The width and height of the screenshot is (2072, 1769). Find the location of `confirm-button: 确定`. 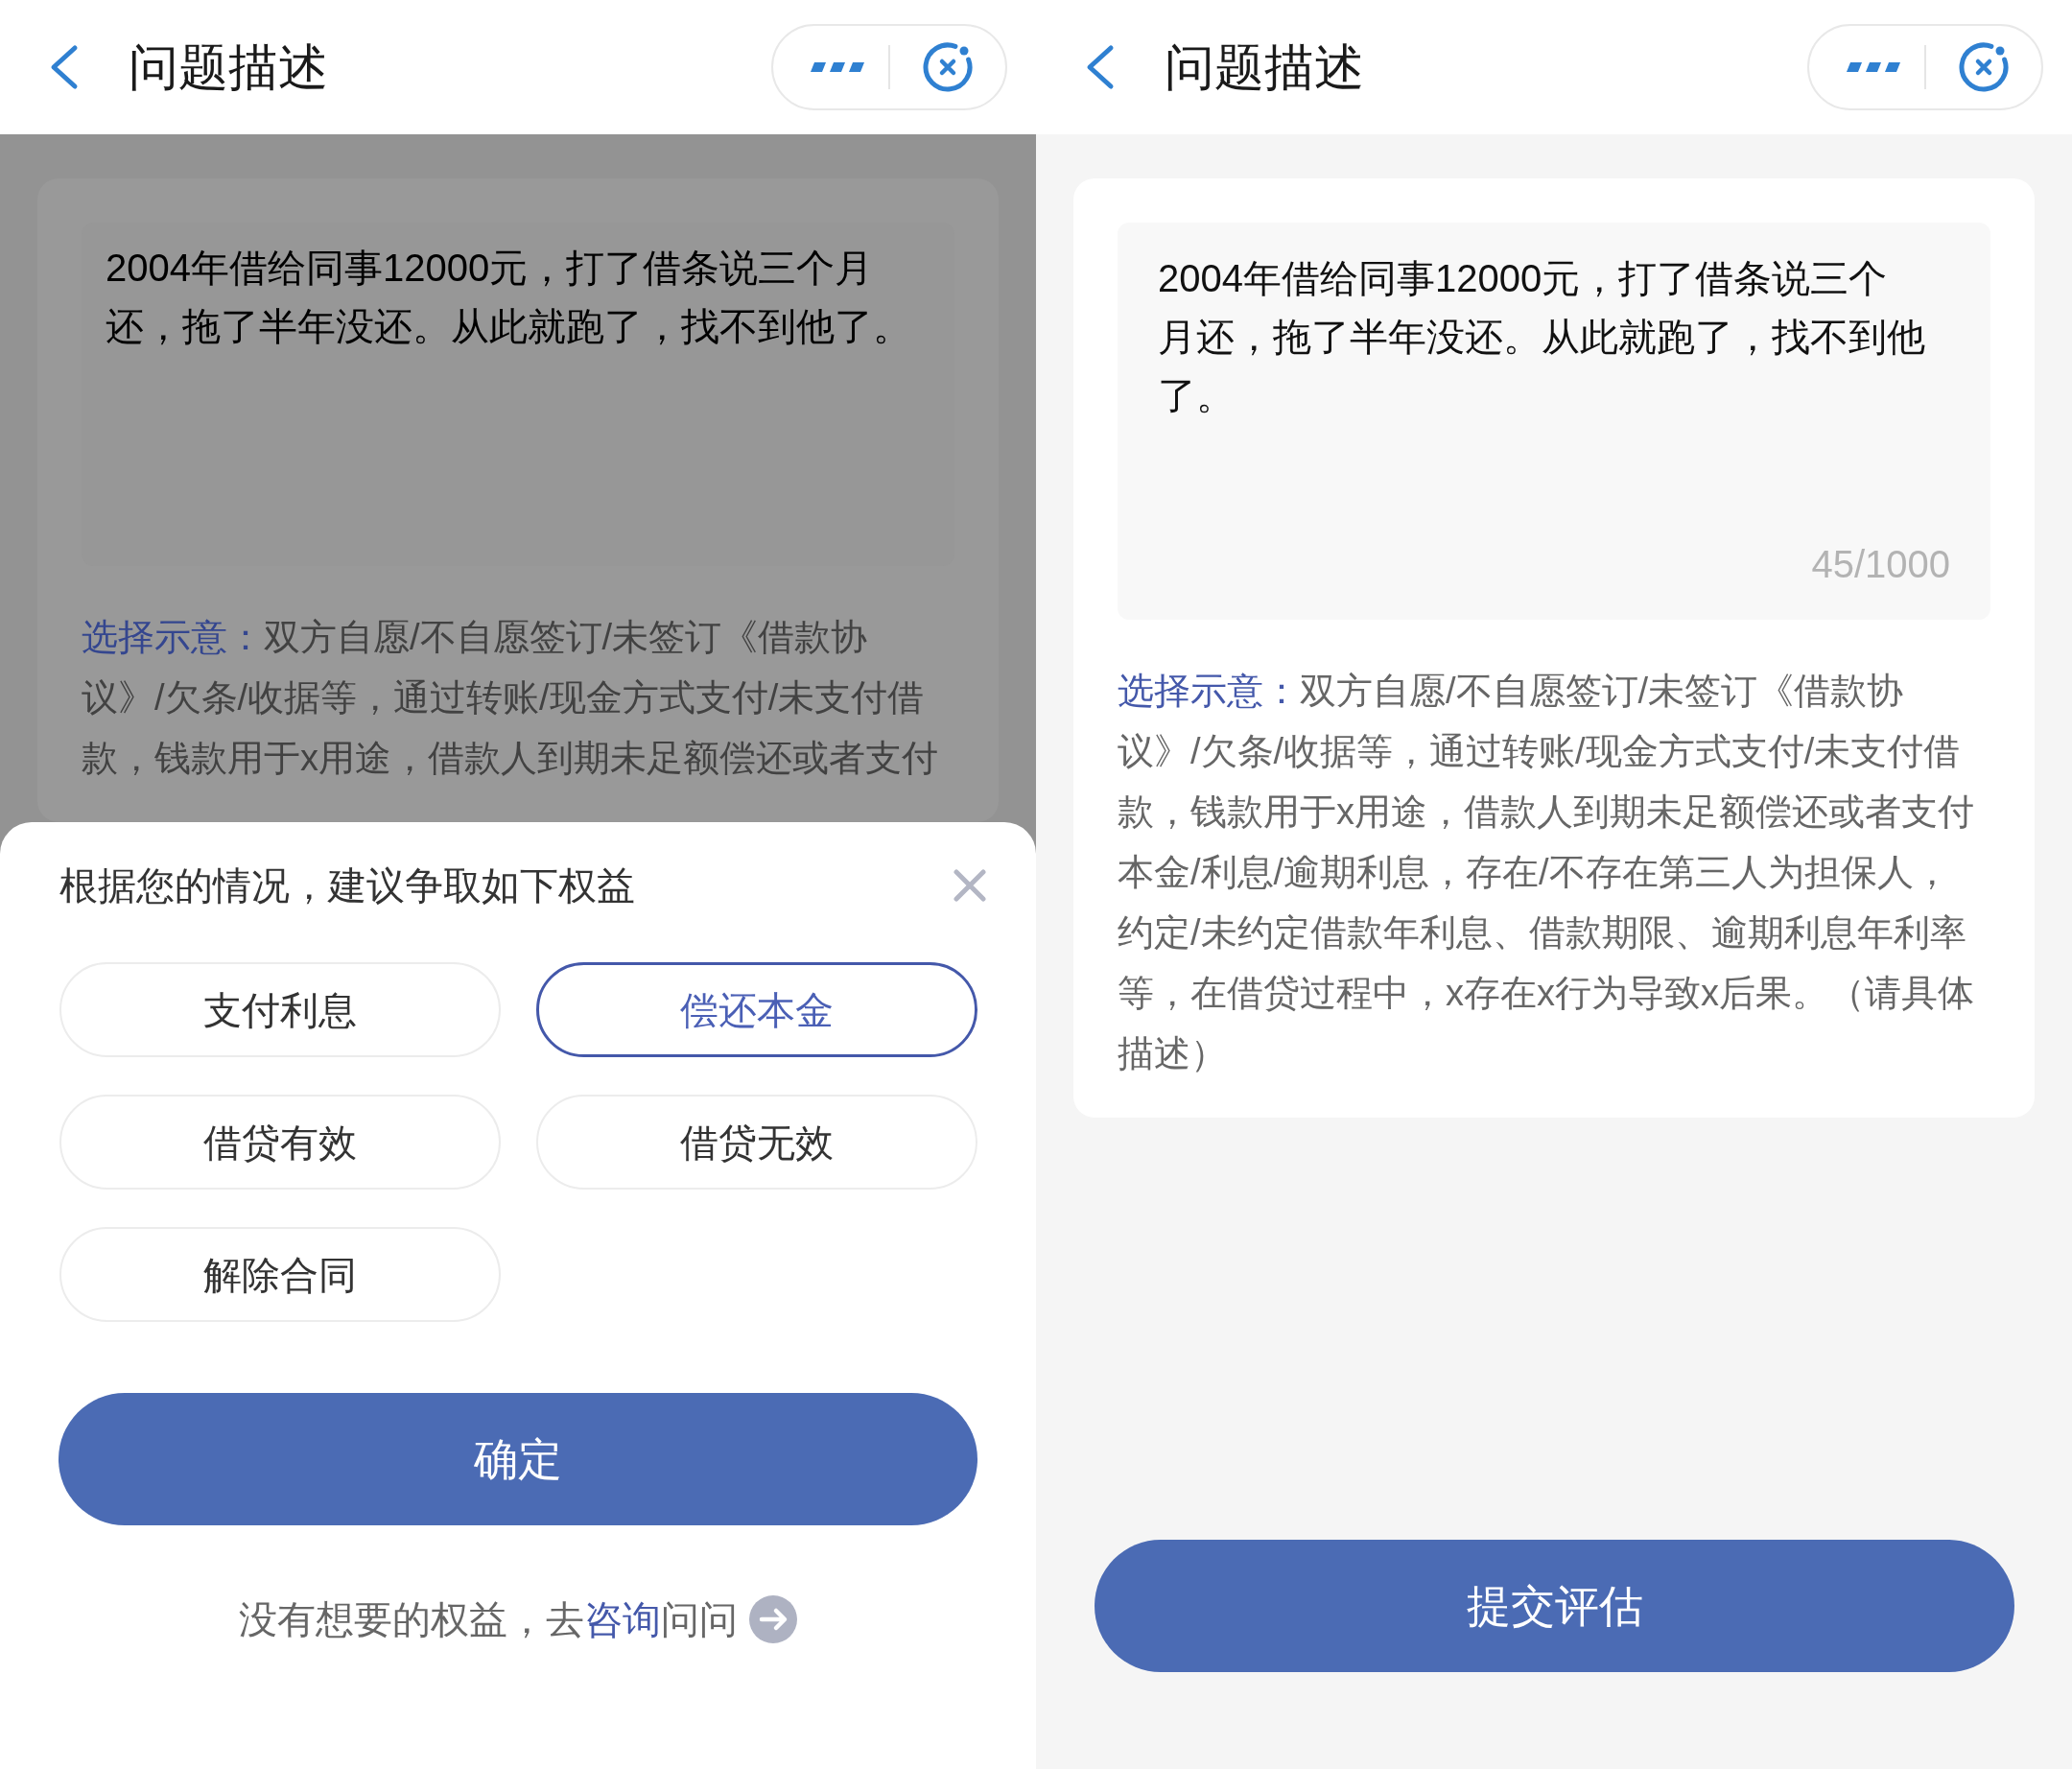

confirm-button: 确定 is located at coordinates (518, 1459).